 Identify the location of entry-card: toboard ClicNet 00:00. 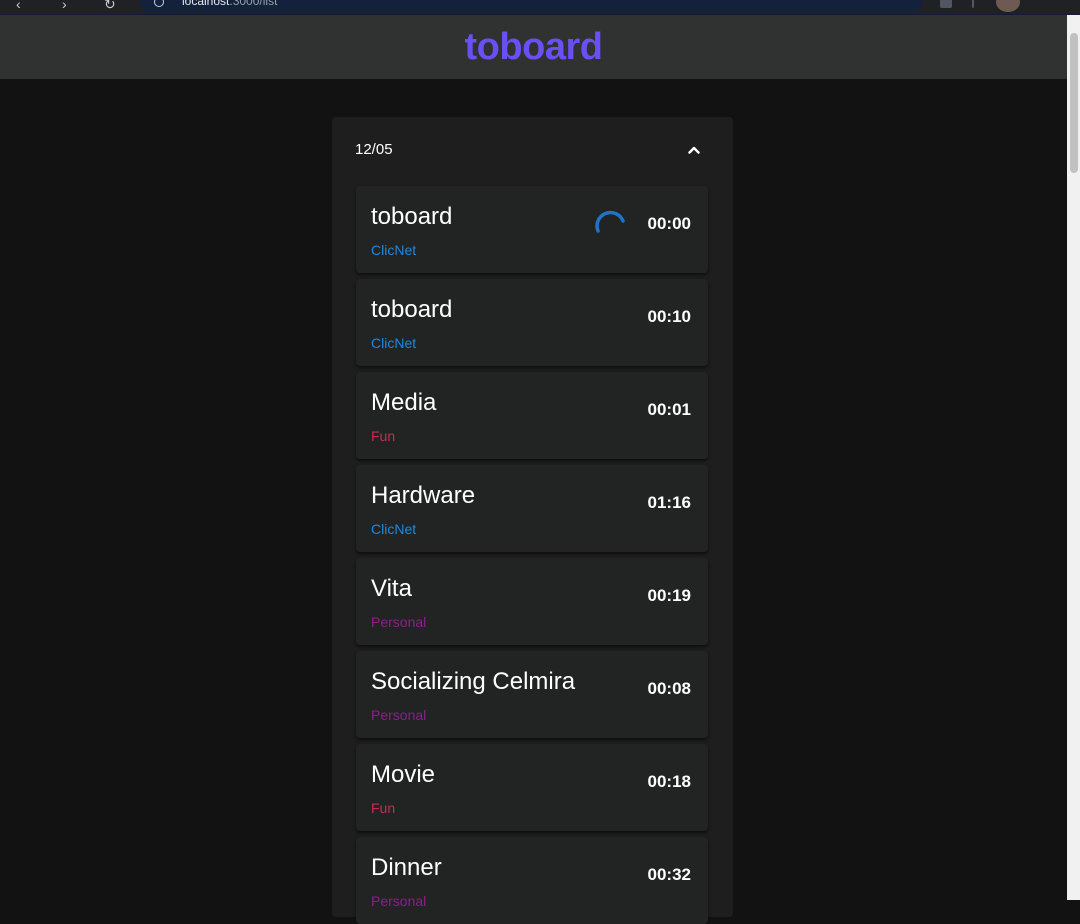
(532, 229).